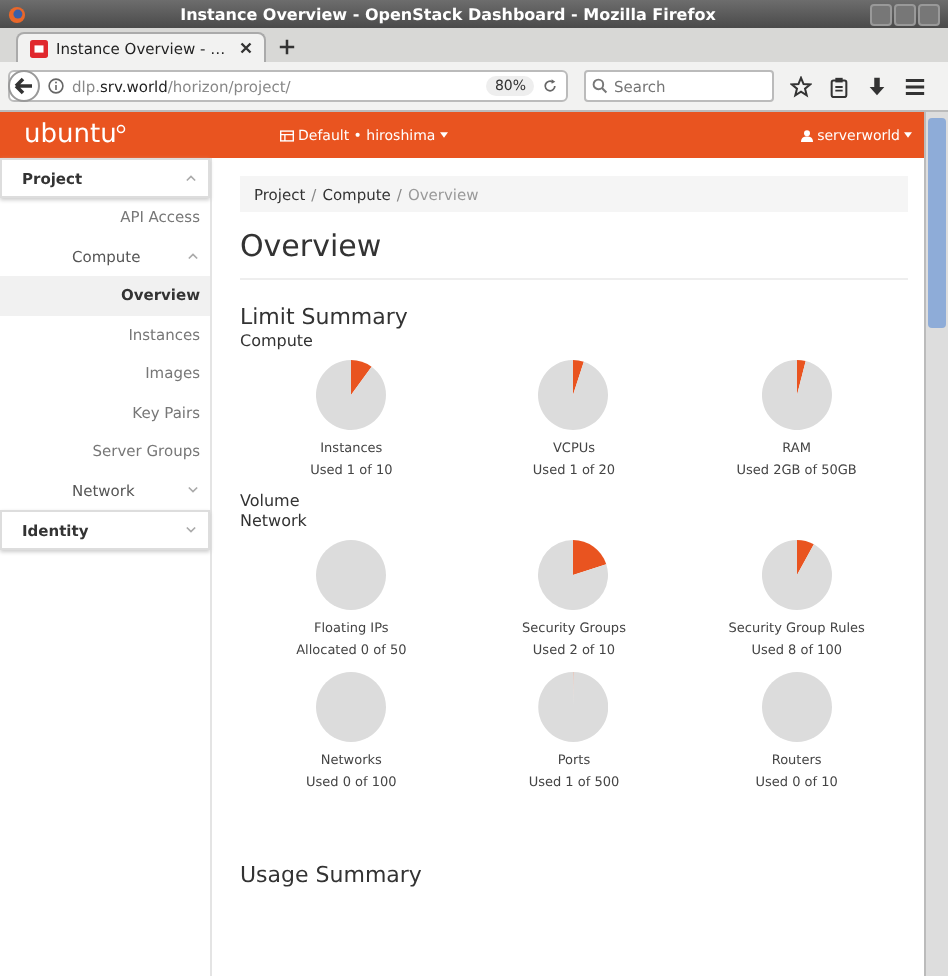  I want to click on download-icon, so click(877, 86).